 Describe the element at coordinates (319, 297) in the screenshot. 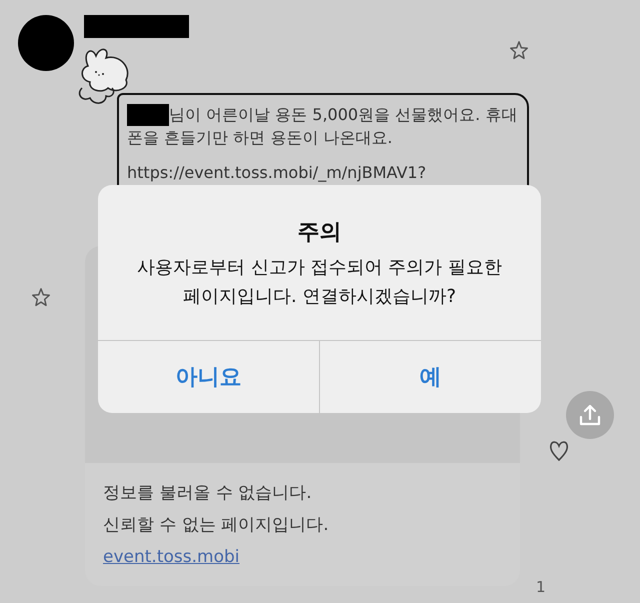

I see `dialog-message: 페이지입니다. 연결하시겠습니까?` at that location.